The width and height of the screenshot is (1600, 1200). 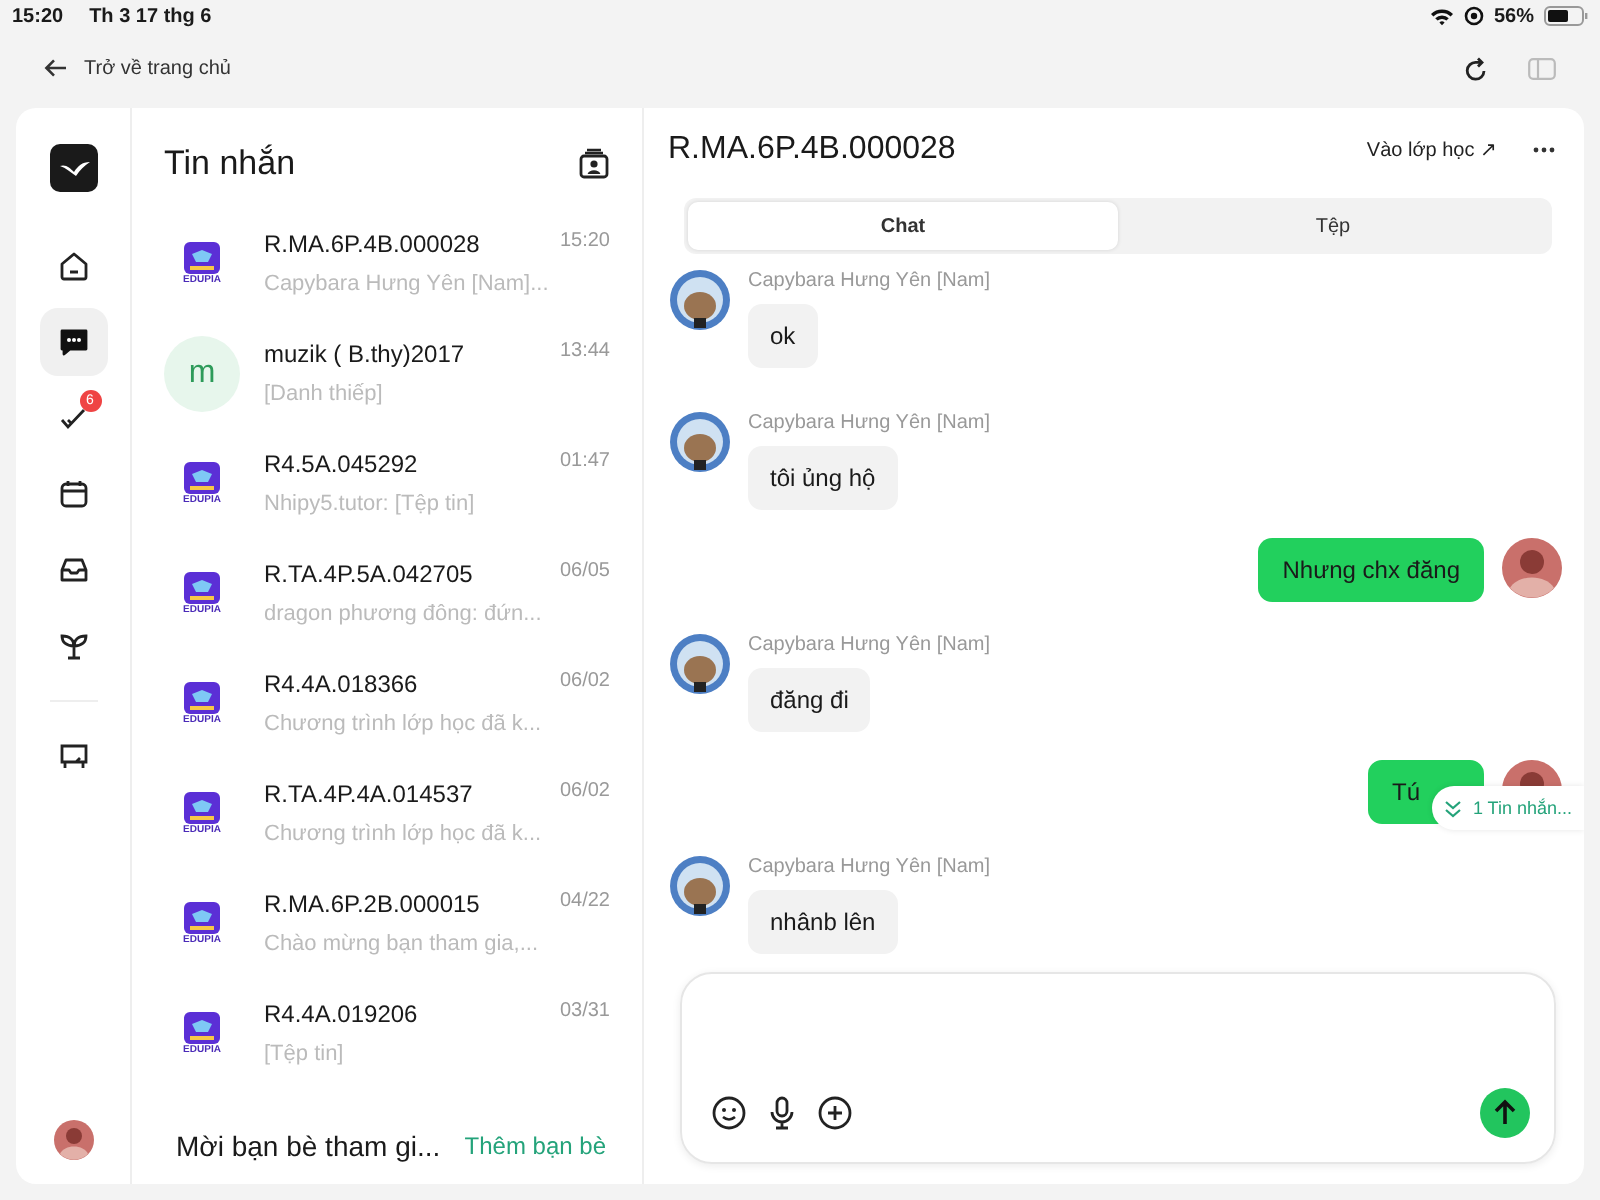 I want to click on chat-icon, so click(x=73, y=342).